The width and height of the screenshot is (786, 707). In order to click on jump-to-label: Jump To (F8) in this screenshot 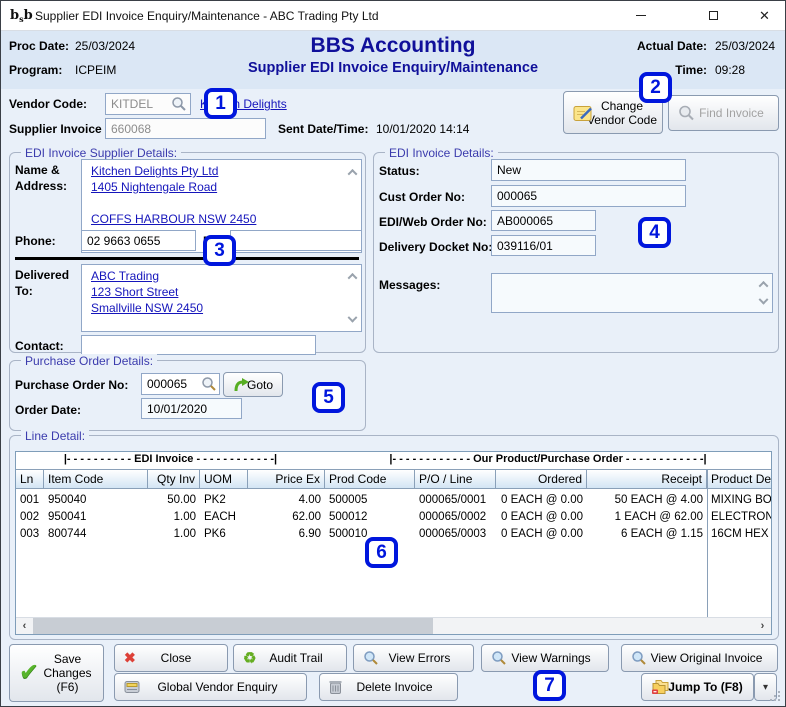, I will do `click(705, 687)`.